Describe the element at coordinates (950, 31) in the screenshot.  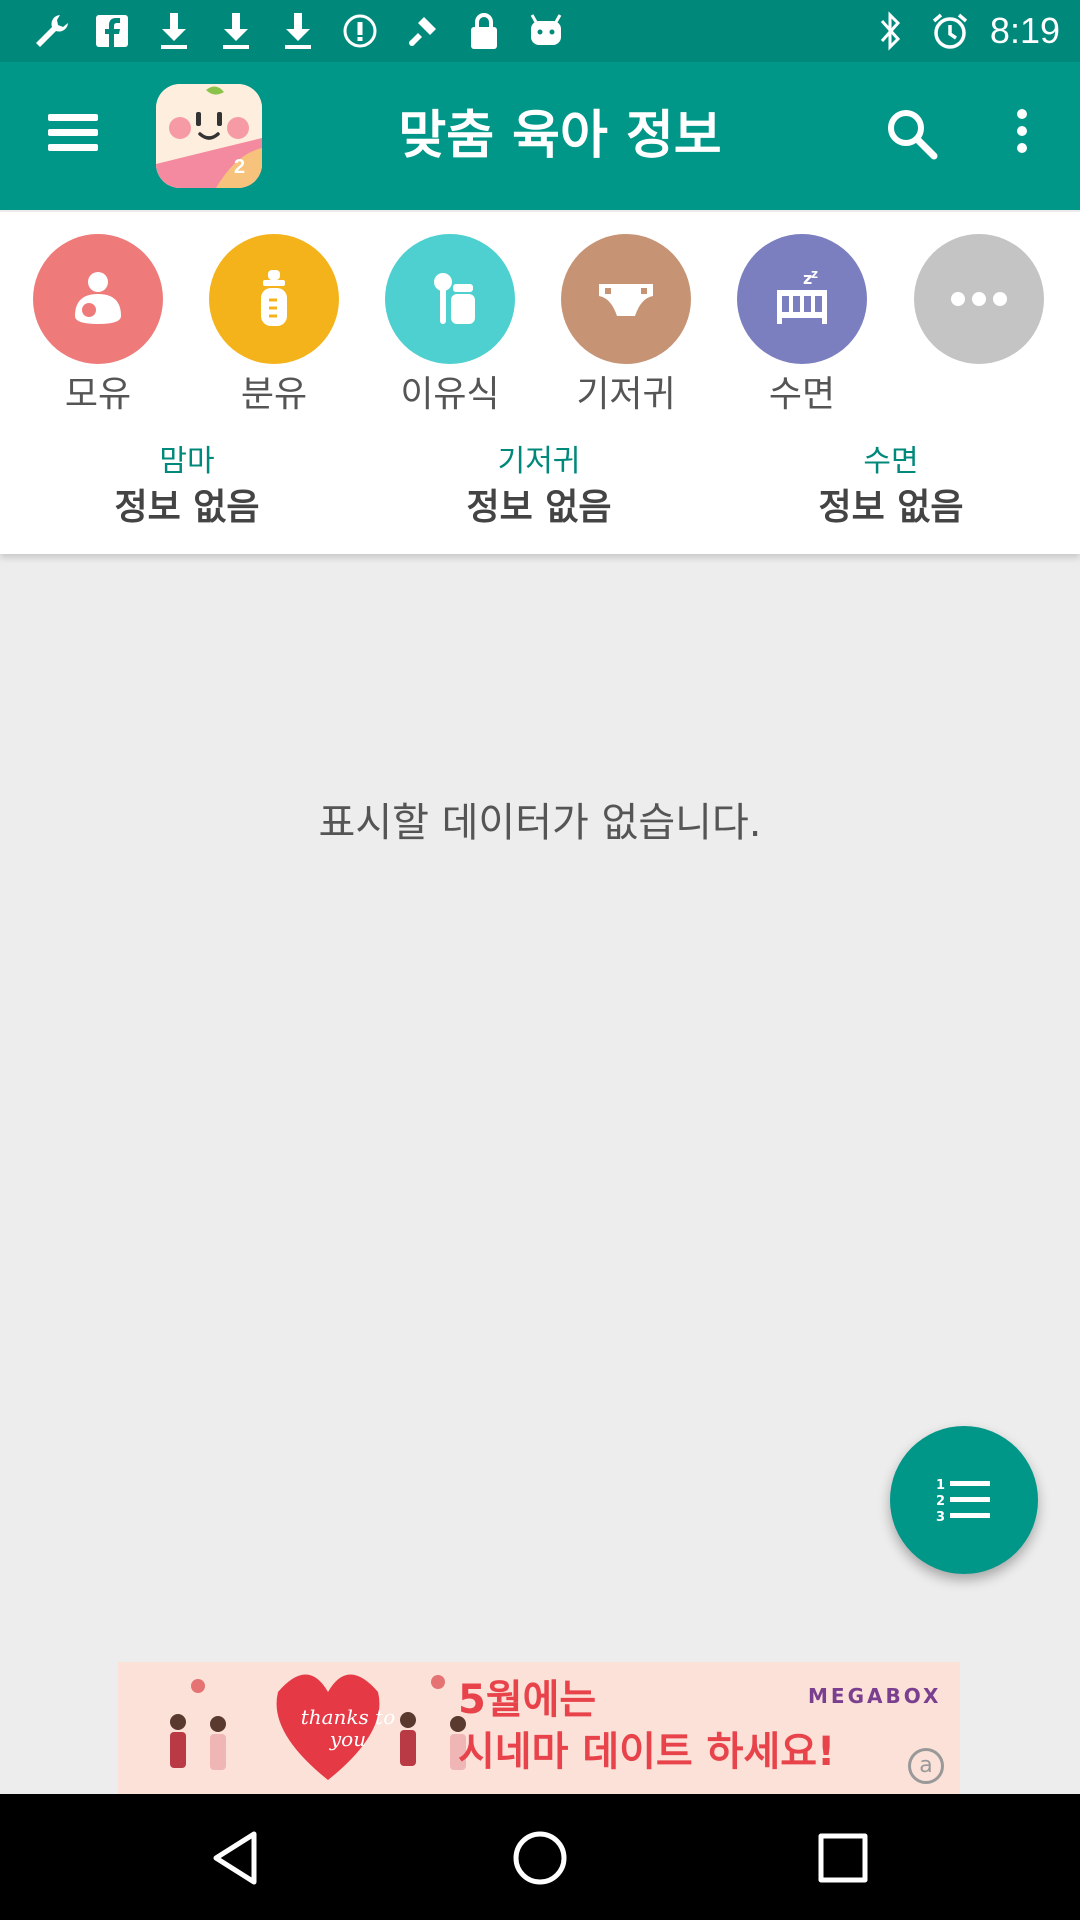
I see `alarm-icon` at that location.